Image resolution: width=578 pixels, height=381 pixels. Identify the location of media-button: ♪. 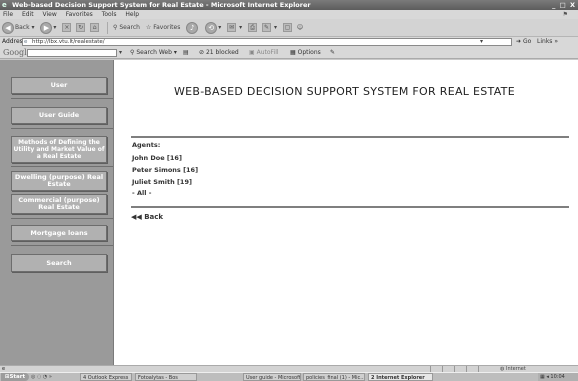
(192, 28).